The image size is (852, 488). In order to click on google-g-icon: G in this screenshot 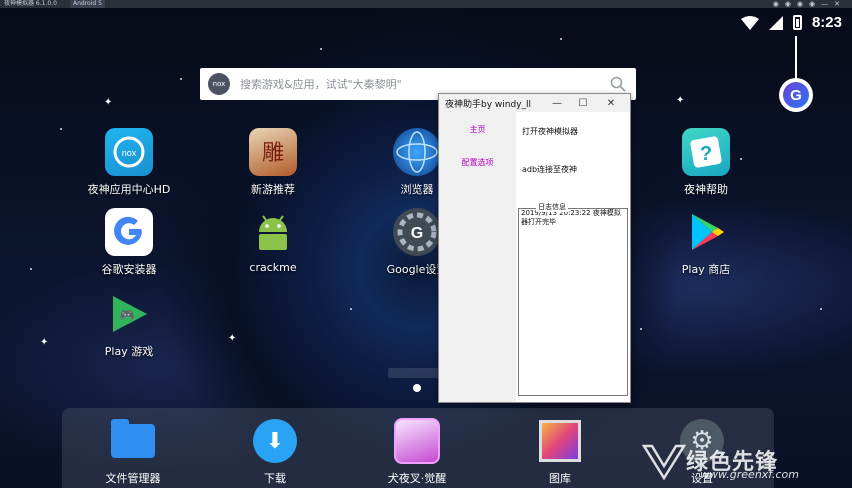, I will do `click(796, 95)`.